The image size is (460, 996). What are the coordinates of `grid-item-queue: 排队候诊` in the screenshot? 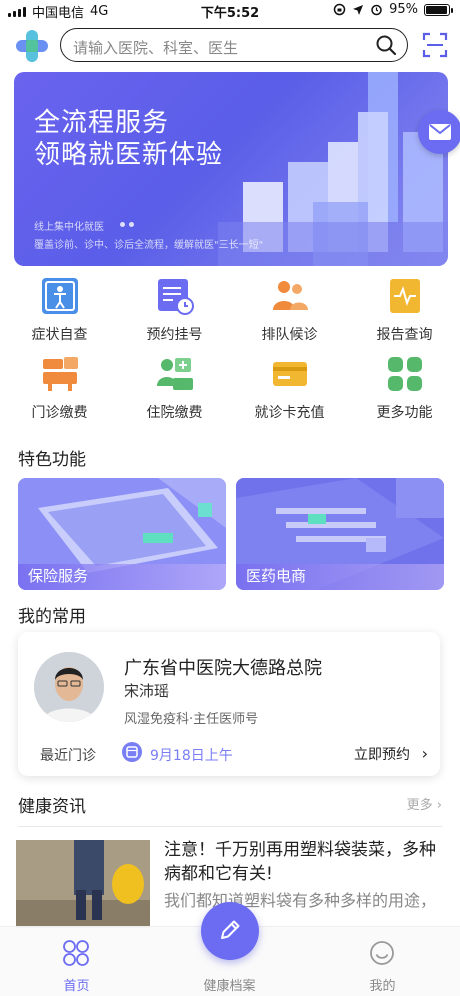 It's located at (289, 311).